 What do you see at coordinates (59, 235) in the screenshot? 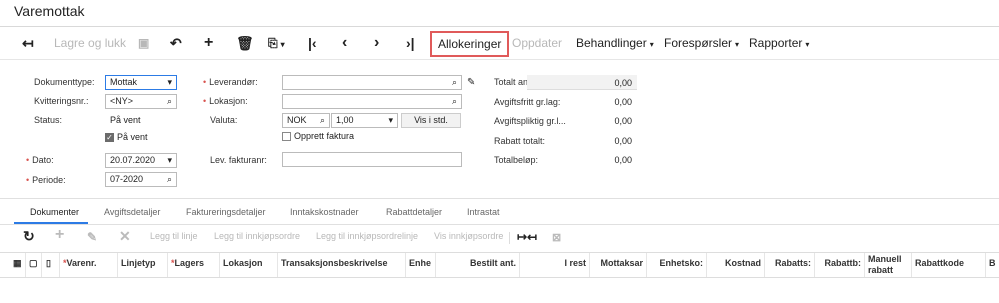
I see `add-row-icon: +` at bounding box center [59, 235].